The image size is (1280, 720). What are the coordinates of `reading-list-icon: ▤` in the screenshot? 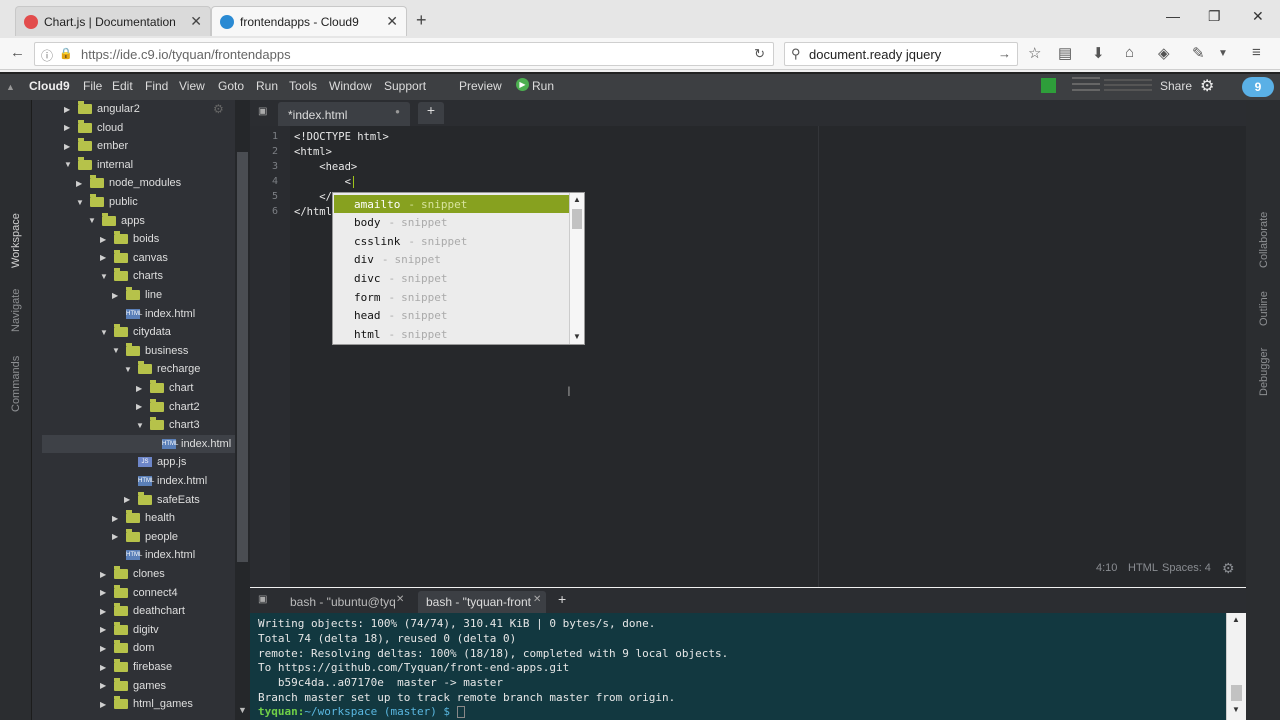 It's located at (1065, 53).